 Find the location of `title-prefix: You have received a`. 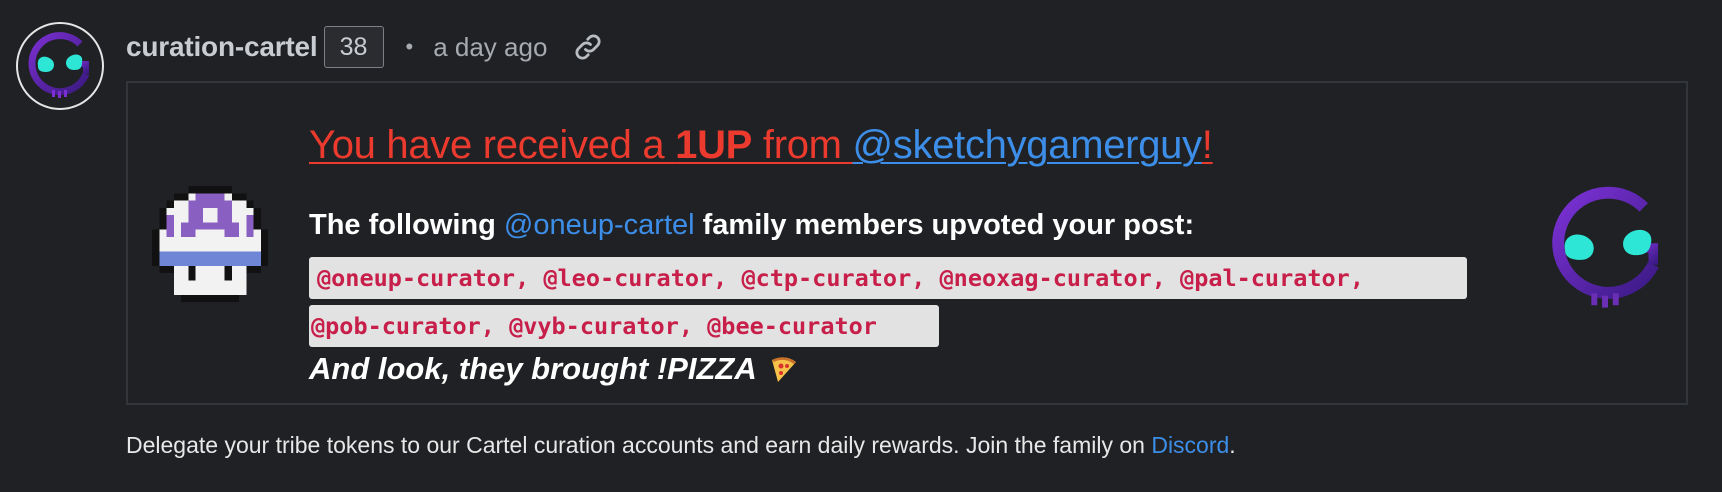

title-prefix: You have received a is located at coordinates (492, 145).